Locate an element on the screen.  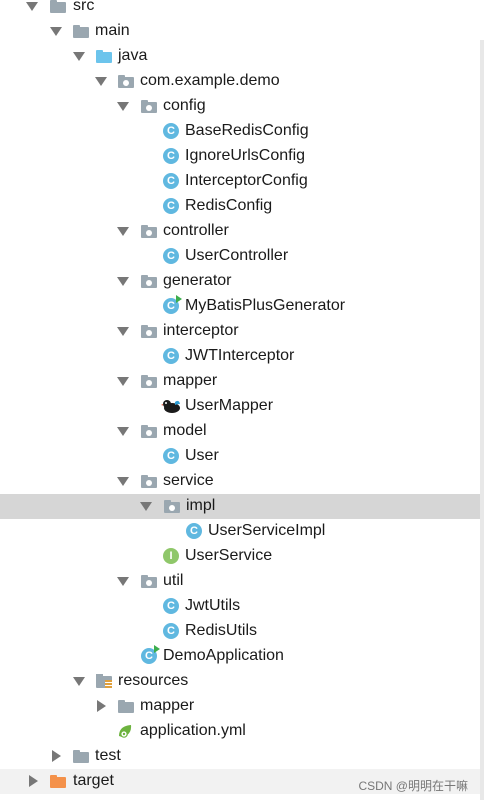
tree-row-package: com.example.demo is located at coordinates (242, 81).